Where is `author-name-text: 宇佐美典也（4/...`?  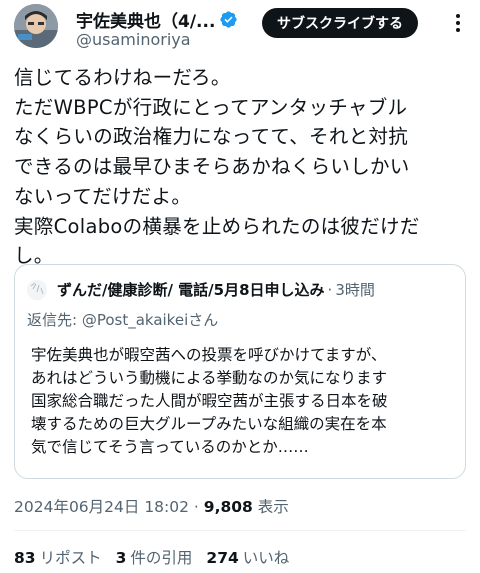 author-name-text: 宇佐美典也（4/... is located at coordinates (146, 22).